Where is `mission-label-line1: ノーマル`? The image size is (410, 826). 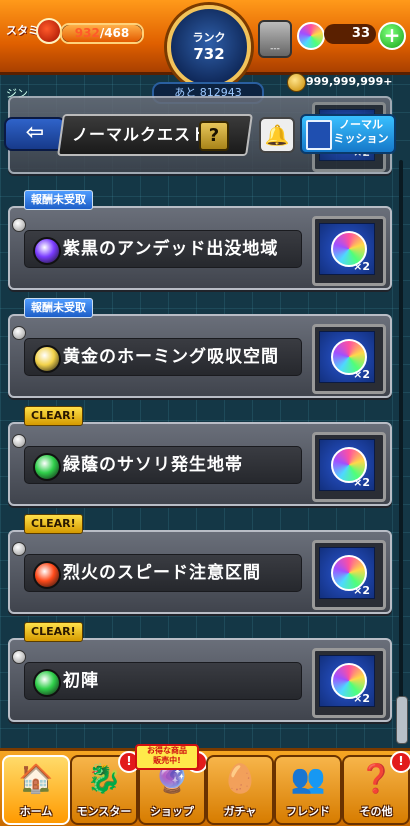
mission-label-line1: ノーマル is located at coordinates (361, 124).